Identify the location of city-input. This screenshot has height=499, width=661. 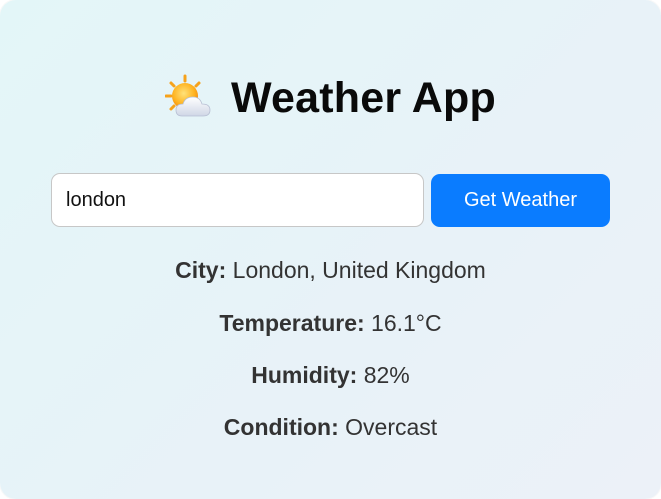
(237, 200).